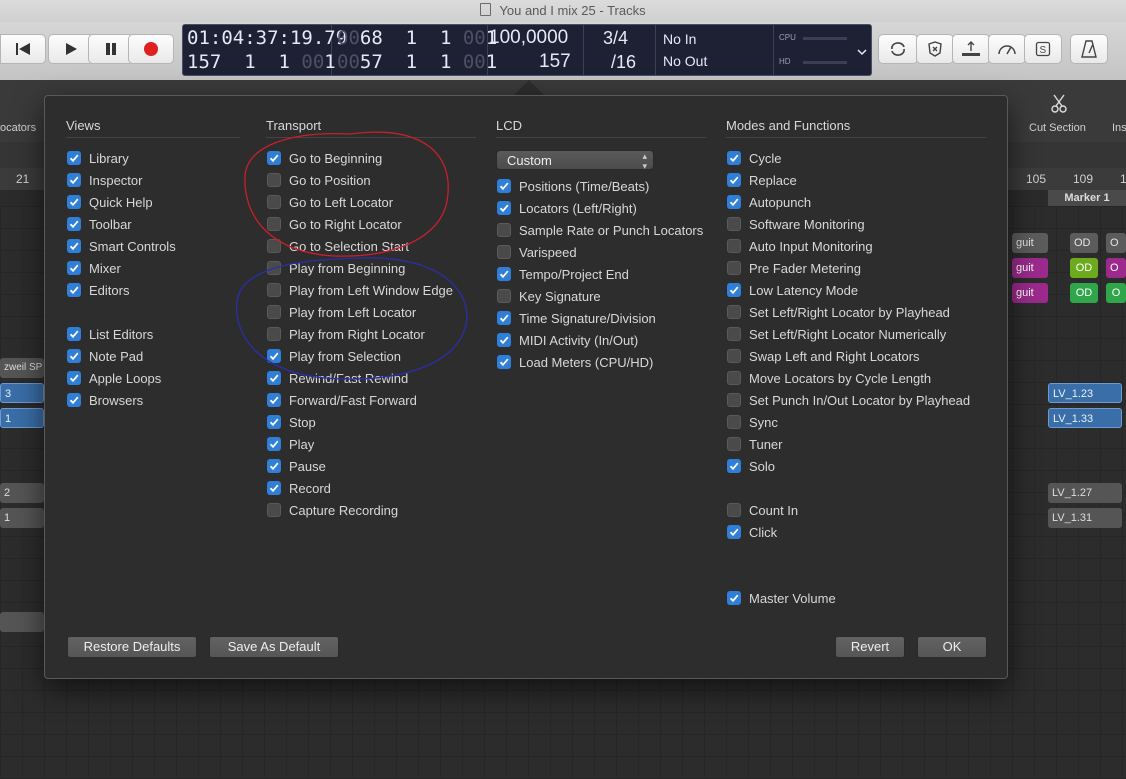 The height and width of the screenshot is (779, 1126). I want to click on rewind-button, so click(23, 49).